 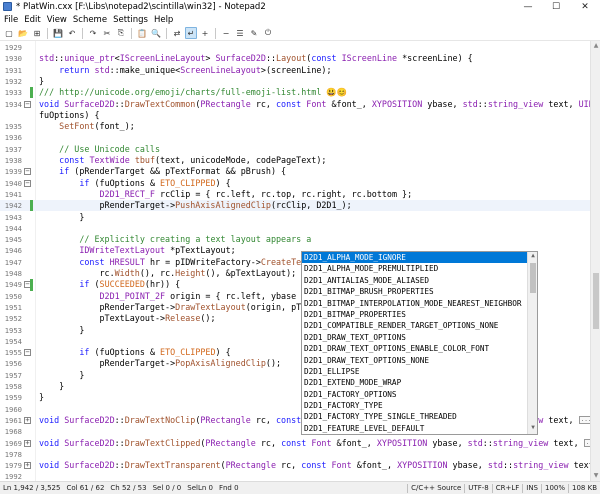 I want to click on autocomplete-item: D2D1_FACTORY_TYPE_SINGLE_THREADED, so click(x=419, y=416).